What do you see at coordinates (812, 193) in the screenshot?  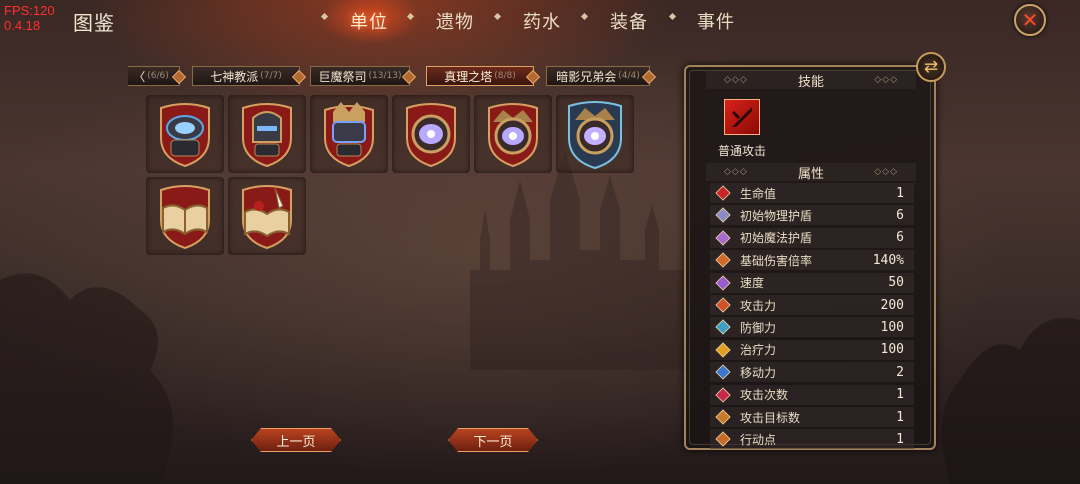 I see `stat-row: 生命值 1` at bounding box center [812, 193].